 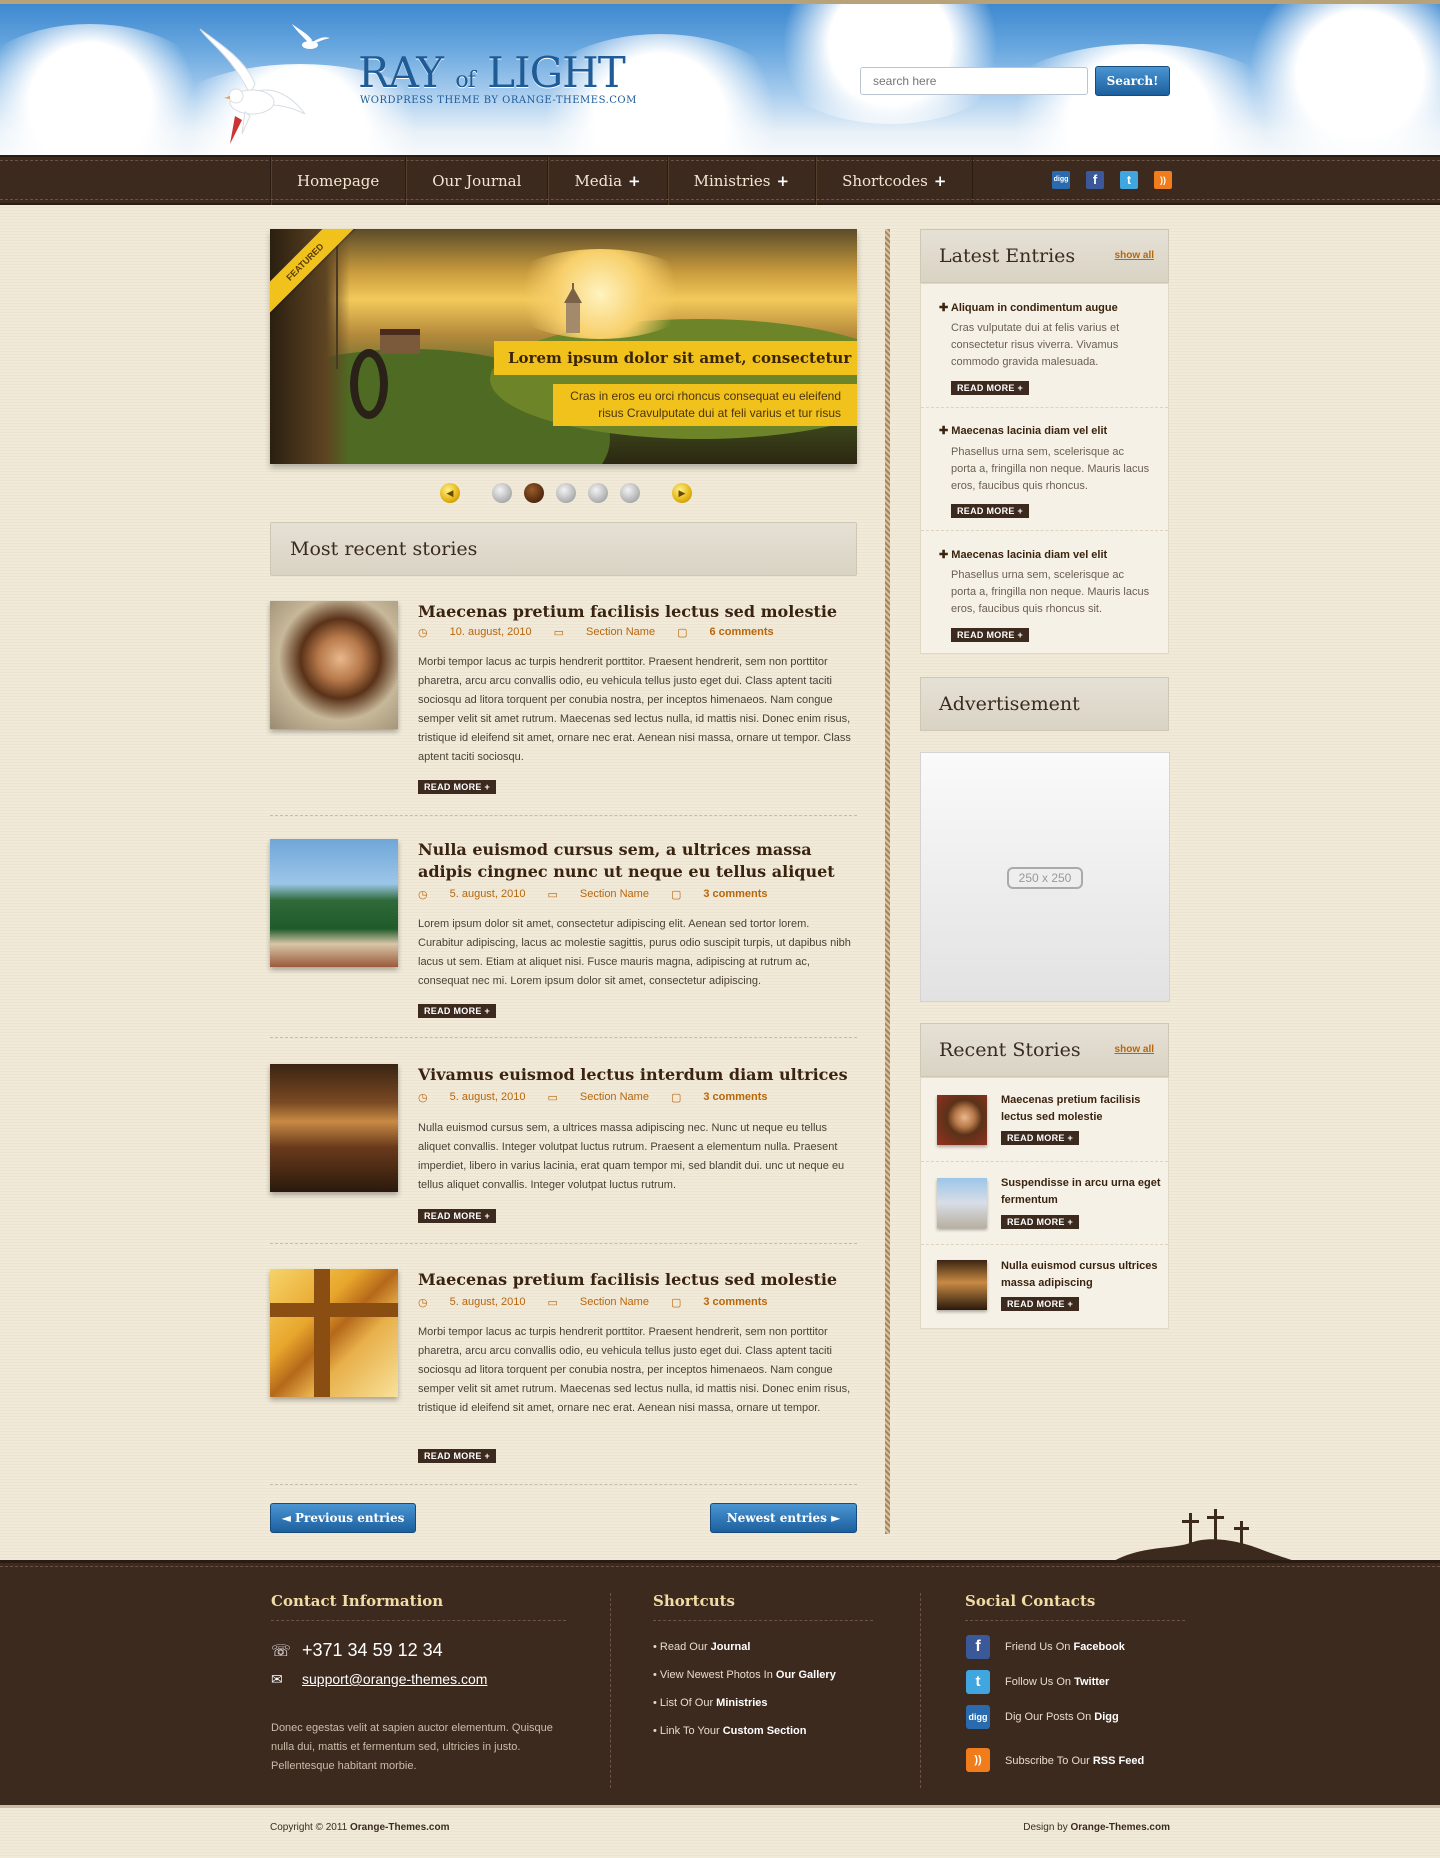 I want to click on ad-placeholder: 250 x 250, so click(x=1045, y=877).